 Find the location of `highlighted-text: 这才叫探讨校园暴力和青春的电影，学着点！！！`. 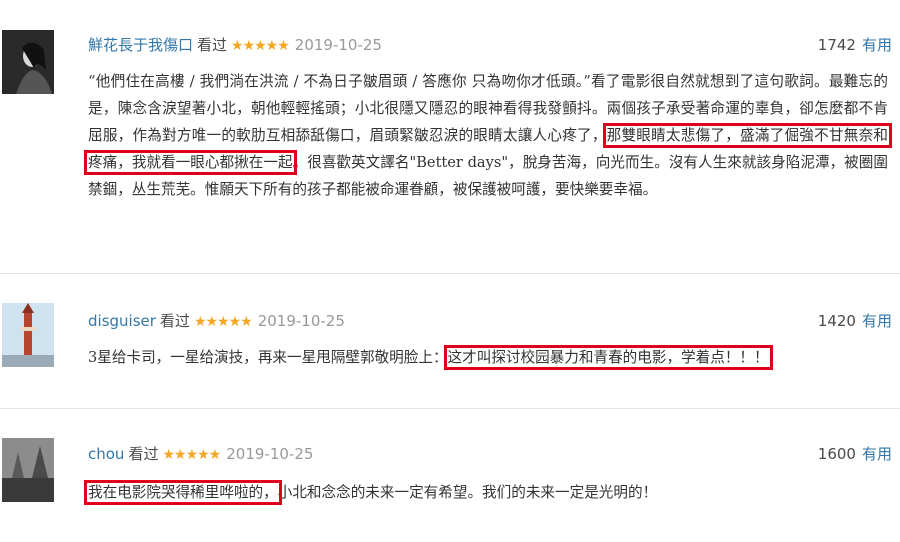

highlighted-text: 这才叫探讨校园暴力和青春的电影，学着点！！！ is located at coordinates (608, 357).